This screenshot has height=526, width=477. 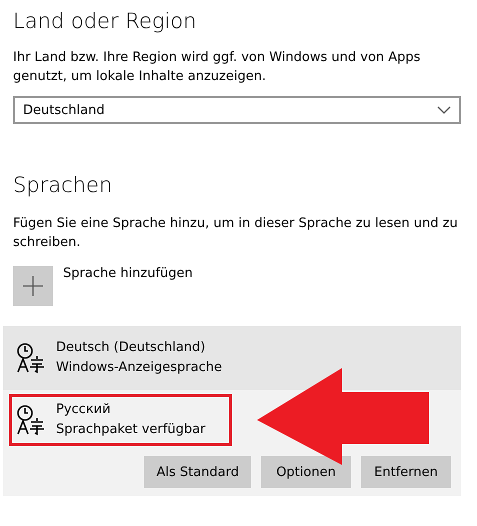 I want to click on language-status: Windows-Anzeigesprache, so click(x=139, y=368).